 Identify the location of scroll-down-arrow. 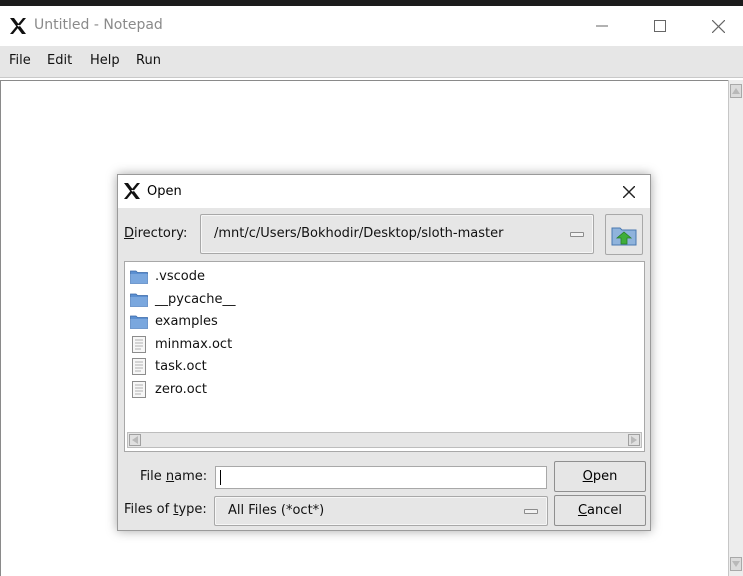
(736, 564).